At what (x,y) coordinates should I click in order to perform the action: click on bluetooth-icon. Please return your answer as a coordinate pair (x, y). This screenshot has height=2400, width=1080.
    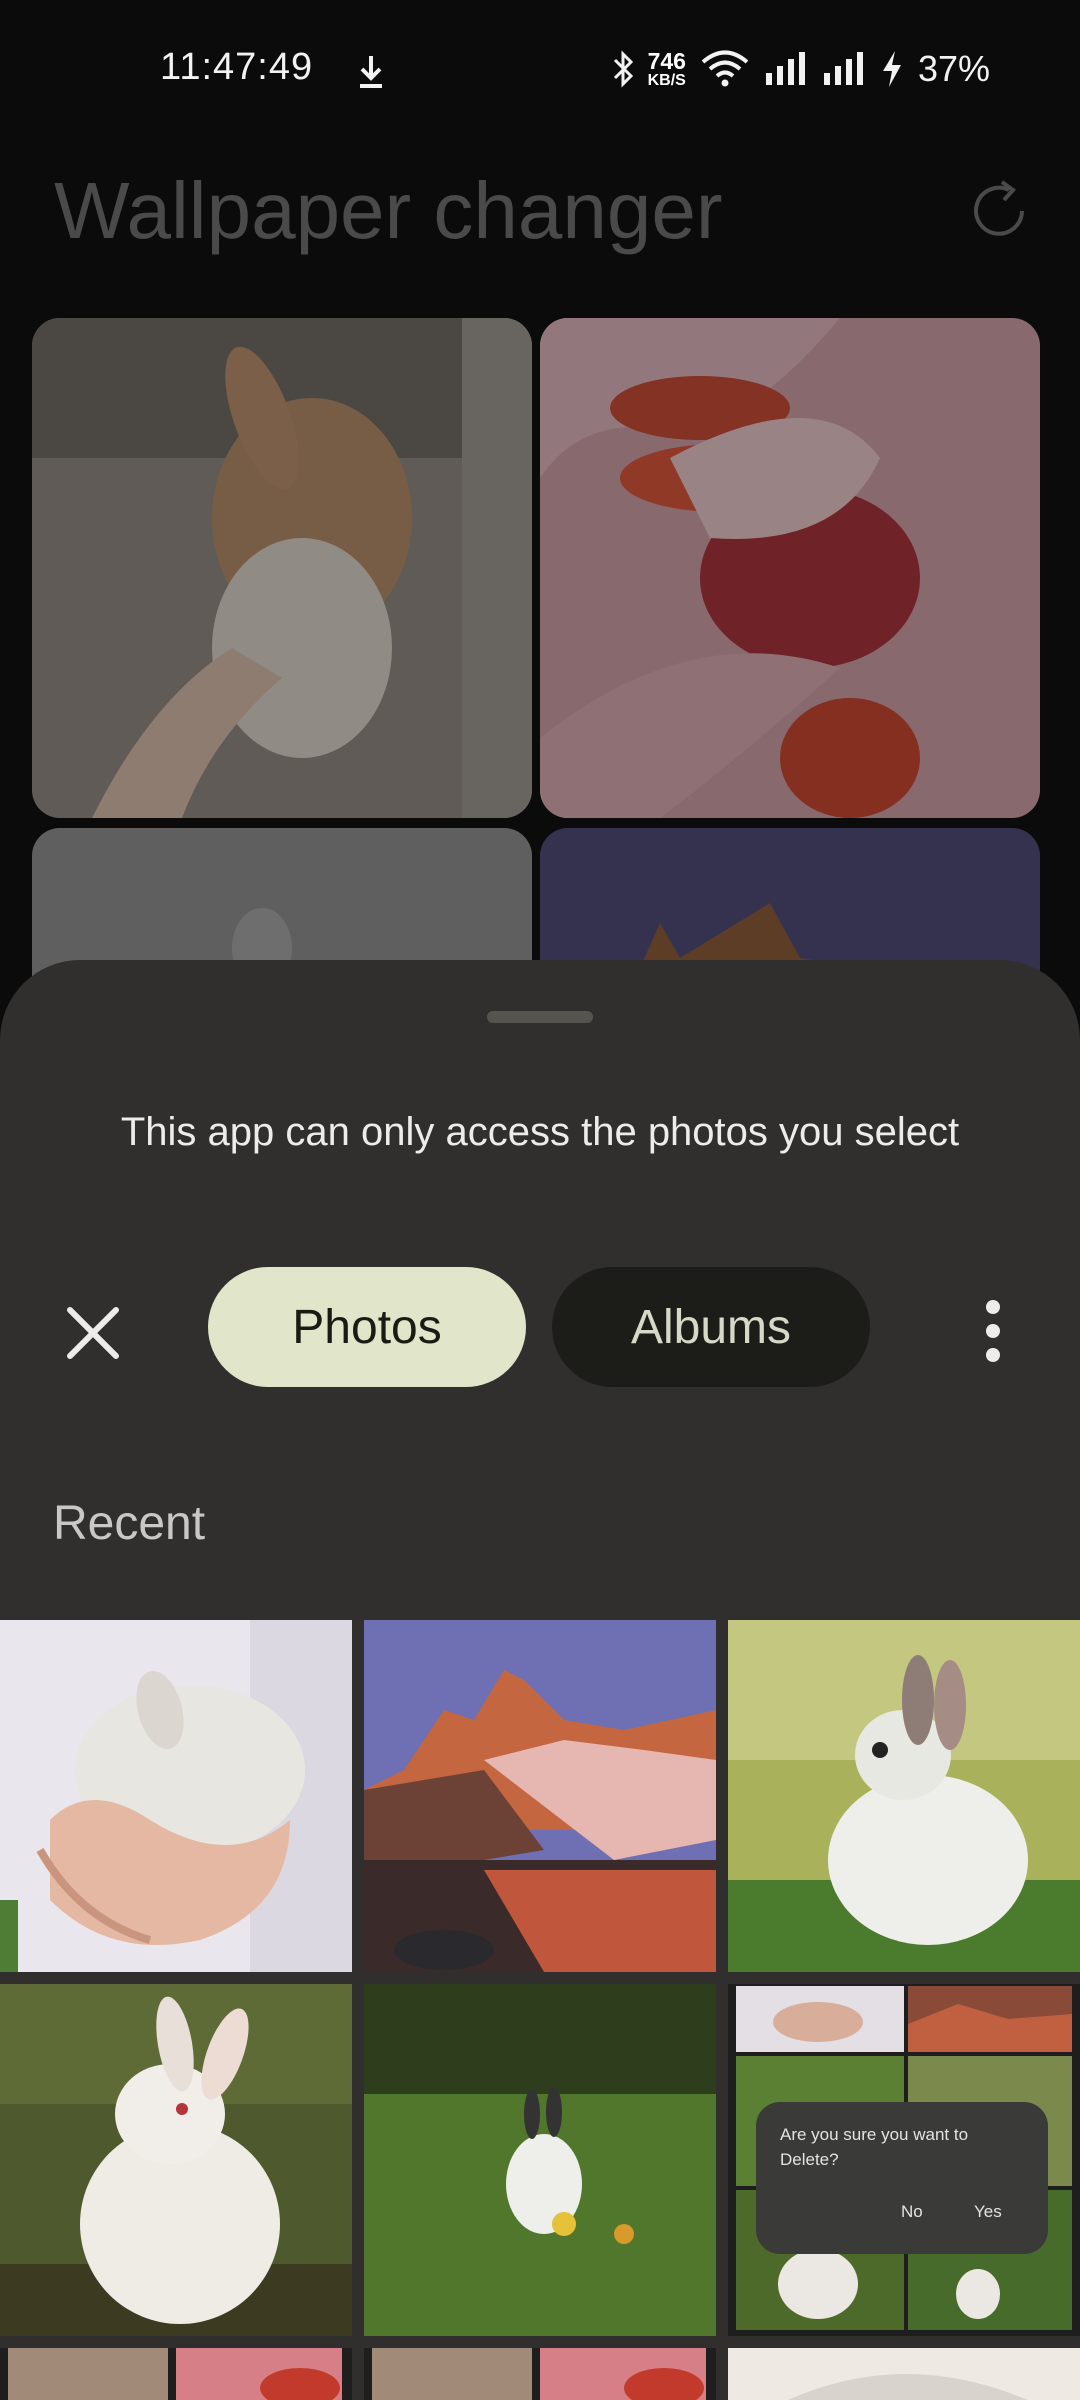
    Looking at the image, I should click on (623, 69).